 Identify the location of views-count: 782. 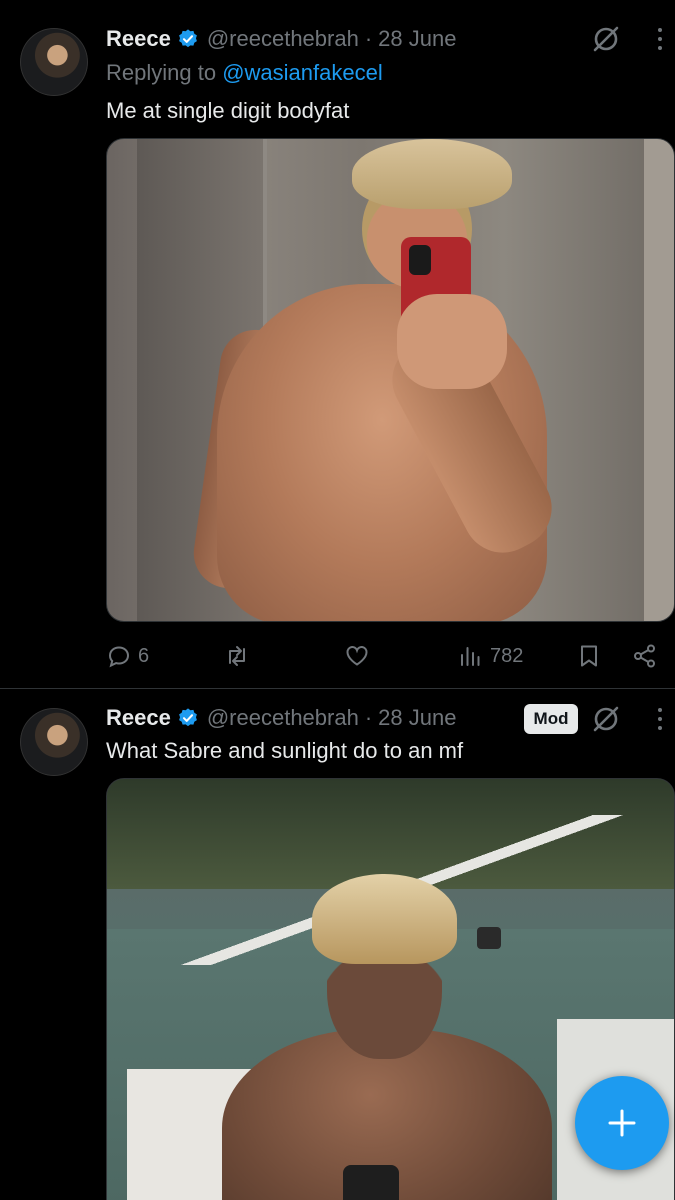
(507, 655).